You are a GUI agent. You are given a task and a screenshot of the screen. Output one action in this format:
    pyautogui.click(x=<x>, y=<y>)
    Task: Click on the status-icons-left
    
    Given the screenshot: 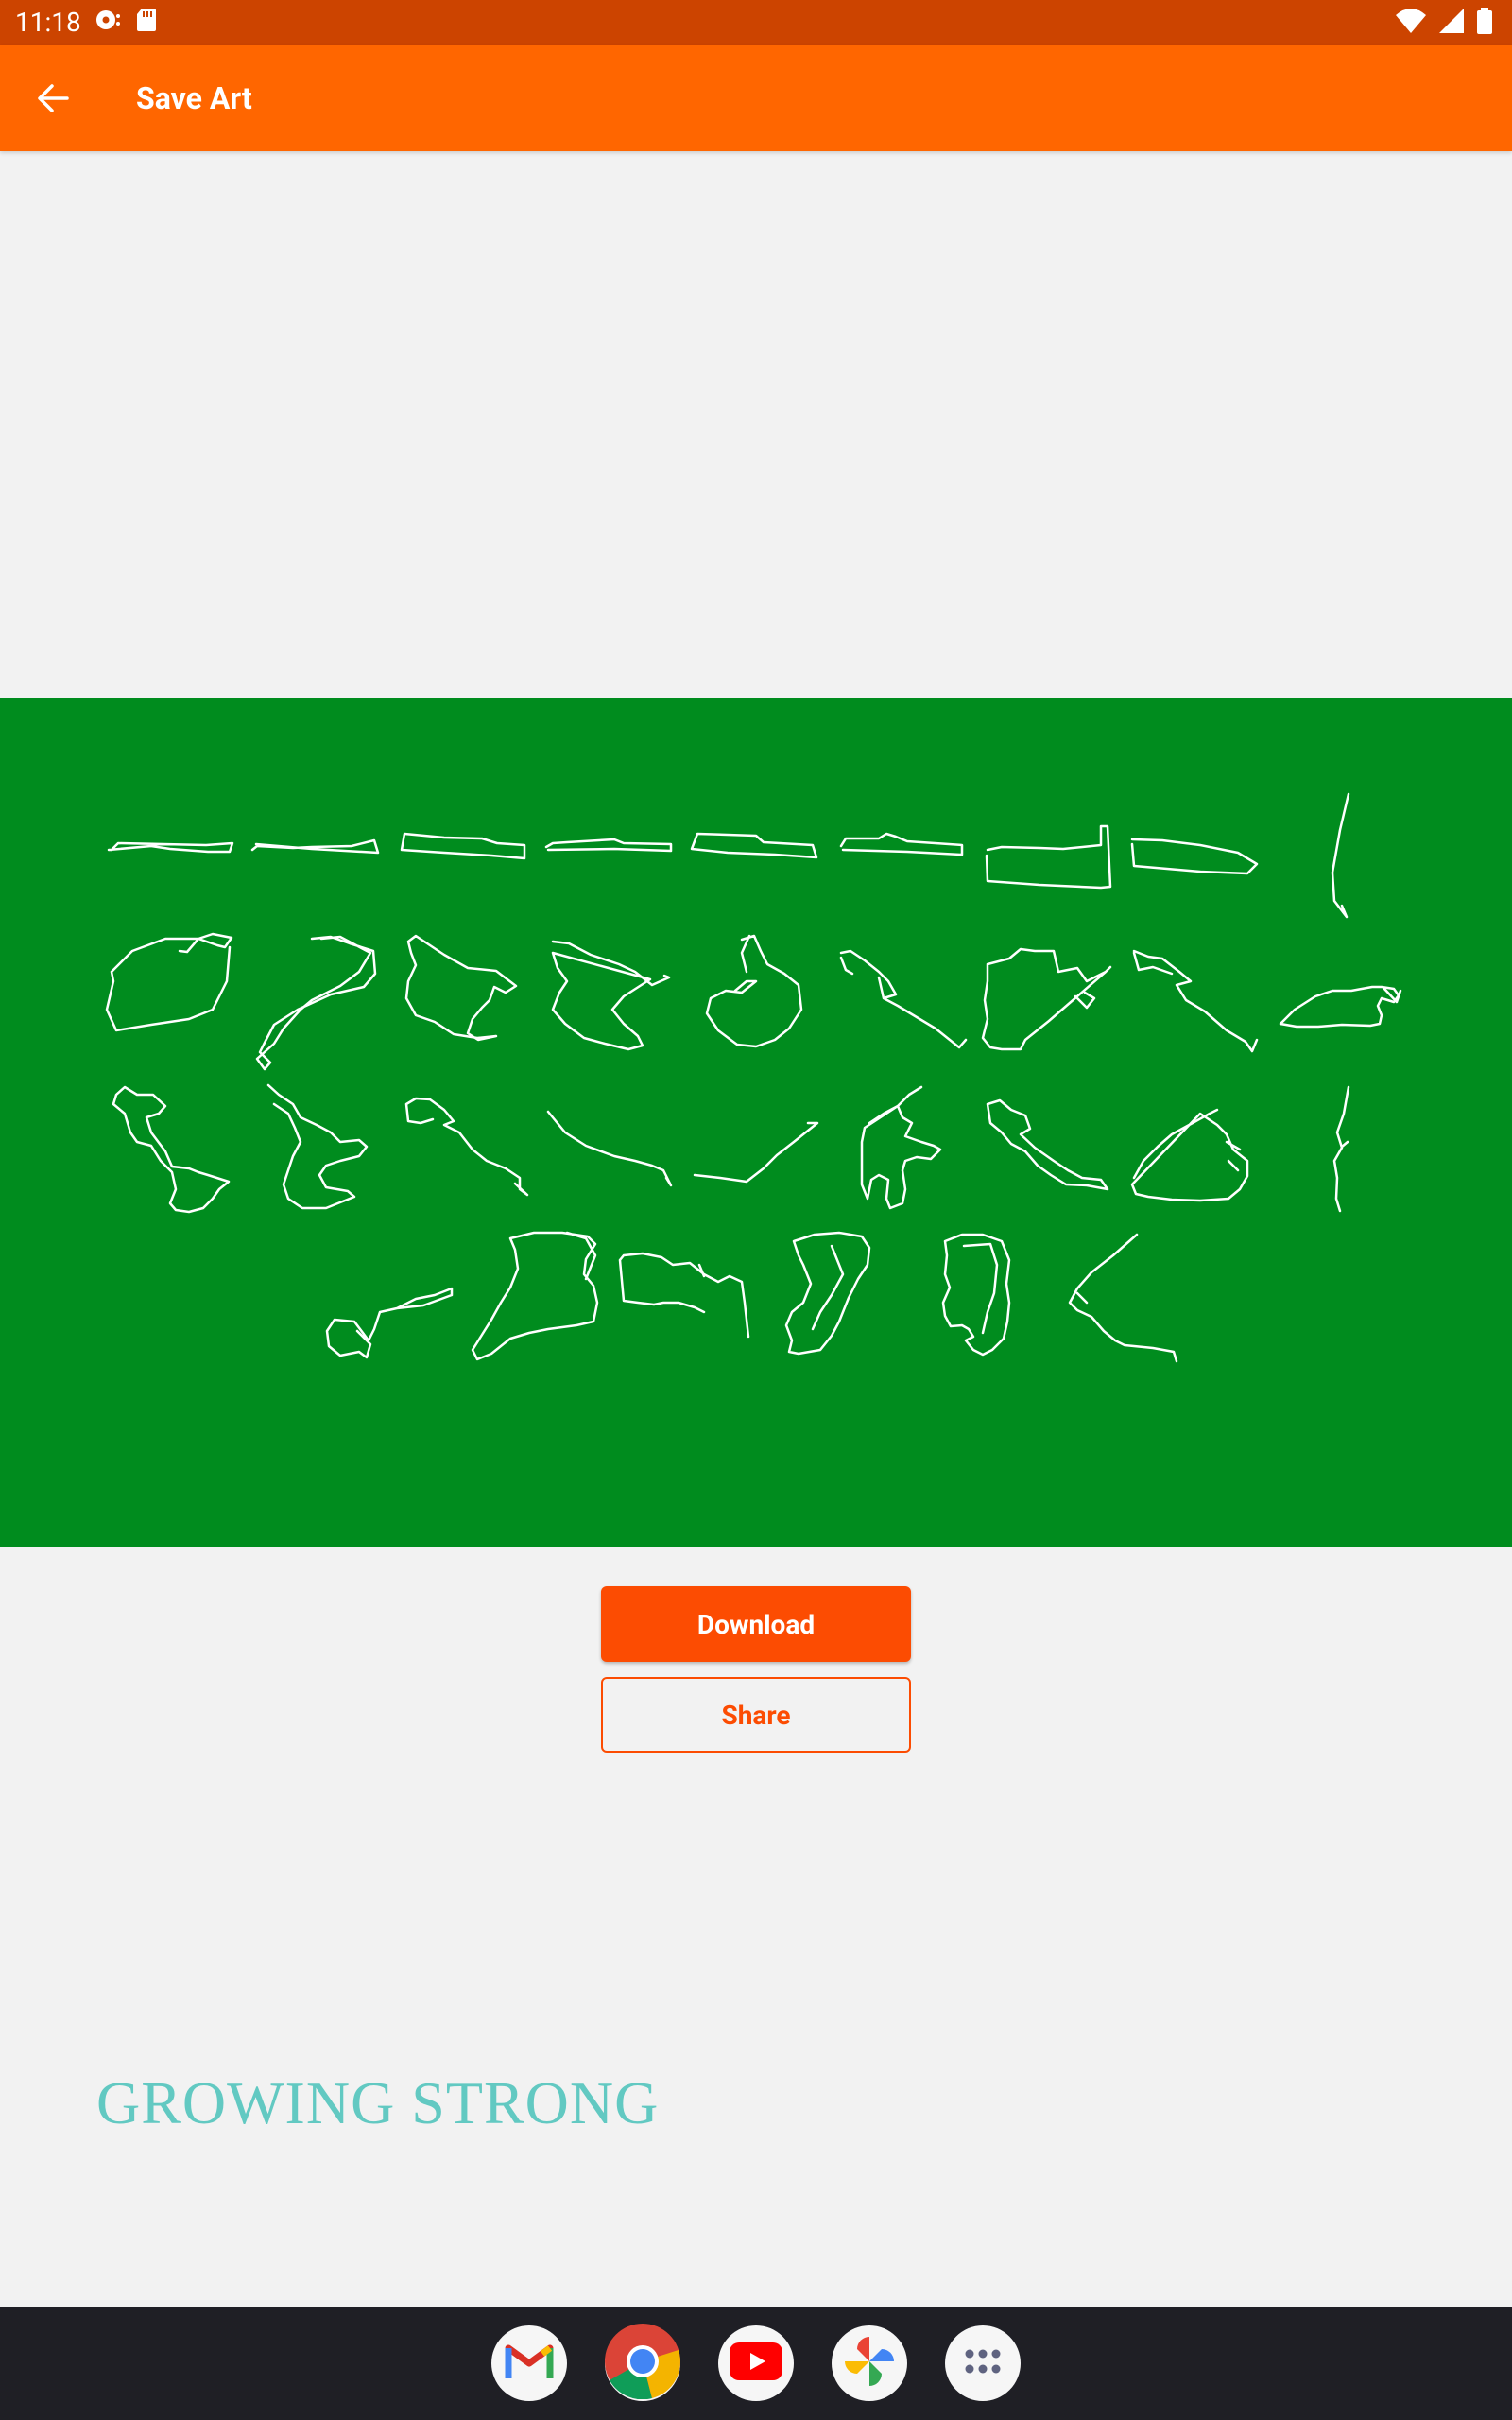 What is the action you would take?
    pyautogui.click(x=125, y=22)
    